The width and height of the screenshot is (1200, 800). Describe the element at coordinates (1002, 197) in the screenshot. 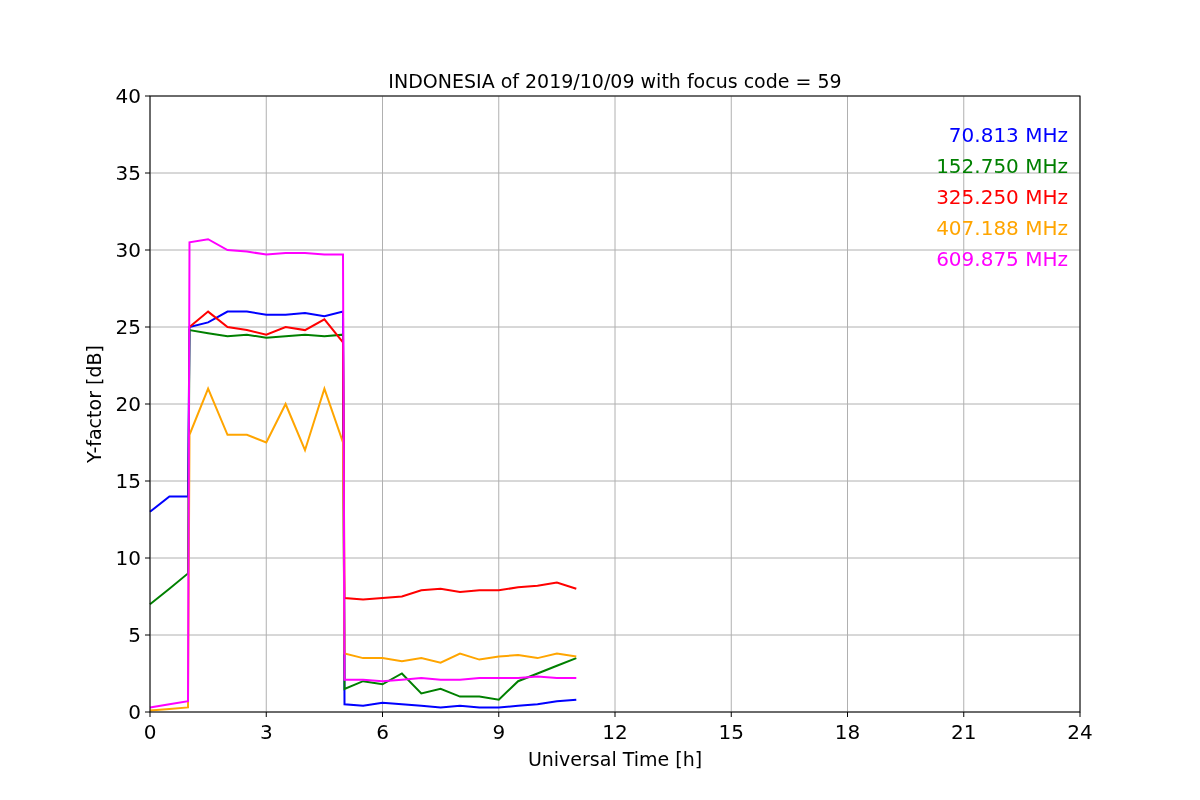

I see `legend-entry: 325.250 MHz` at that location.